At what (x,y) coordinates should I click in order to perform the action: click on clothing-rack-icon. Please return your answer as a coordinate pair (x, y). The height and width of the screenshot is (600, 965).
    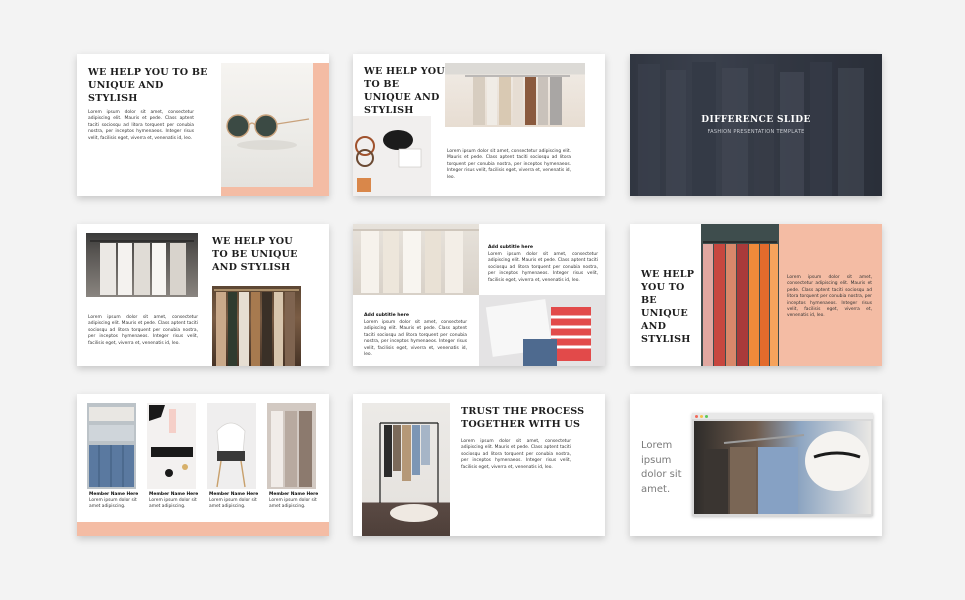
    Looking at the image, I should click on (409, 472).